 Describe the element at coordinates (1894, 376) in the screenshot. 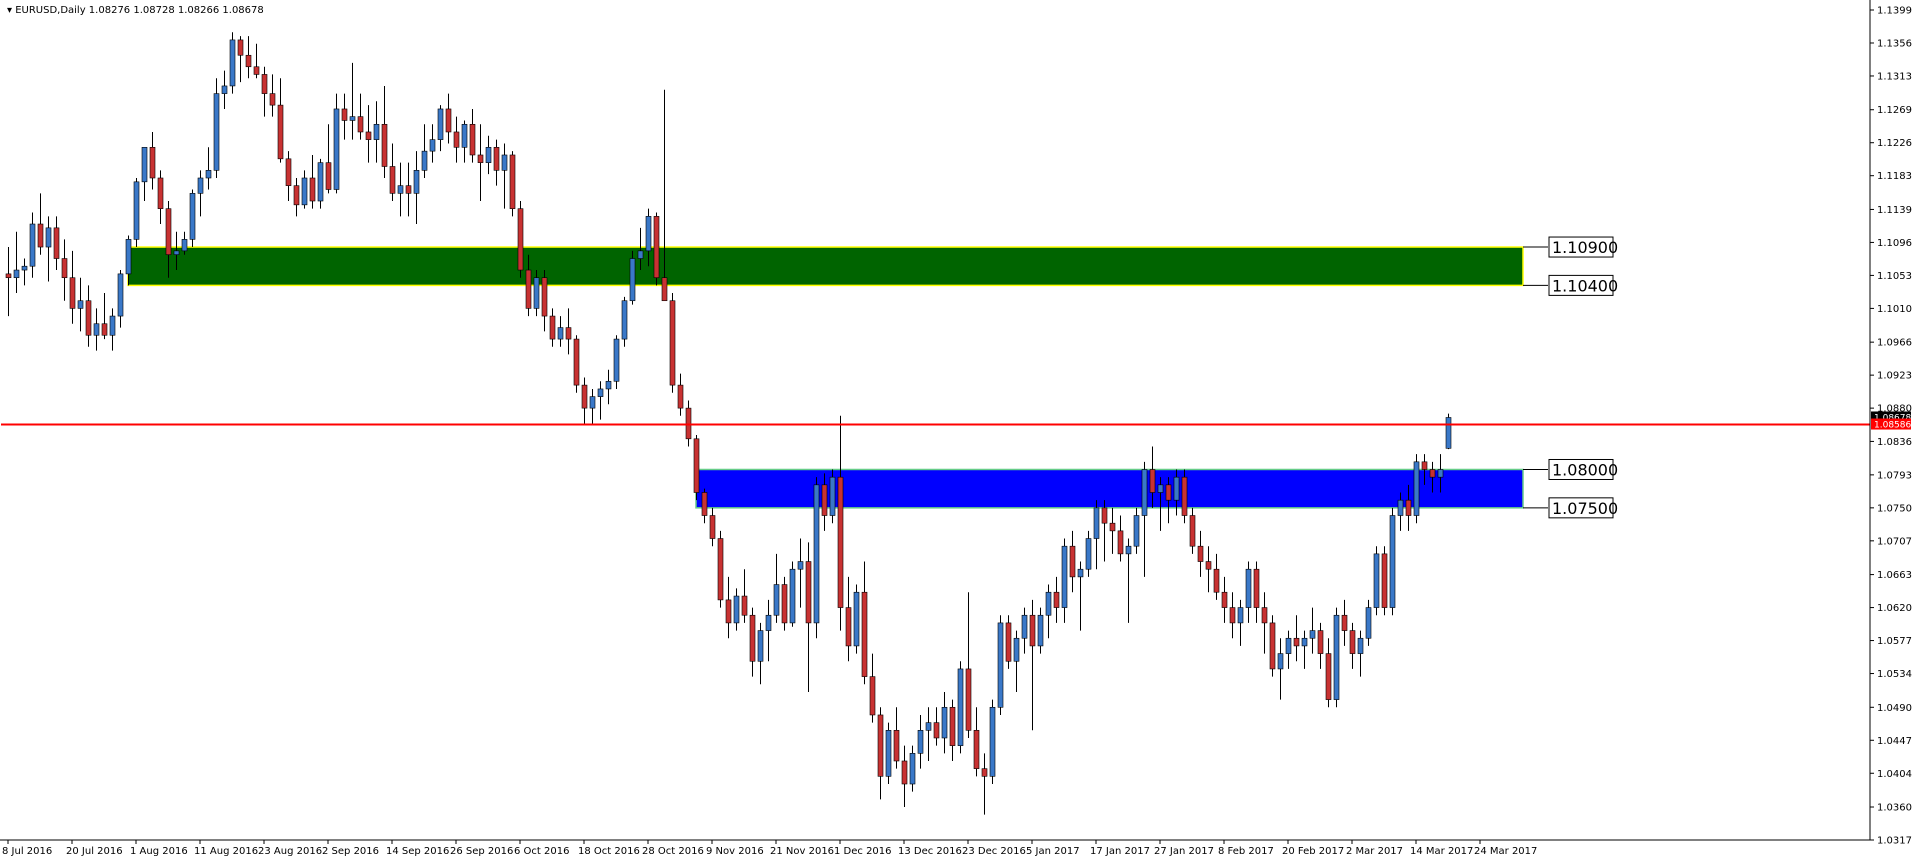

I see `y-tick-label: 1.09230` at that location.